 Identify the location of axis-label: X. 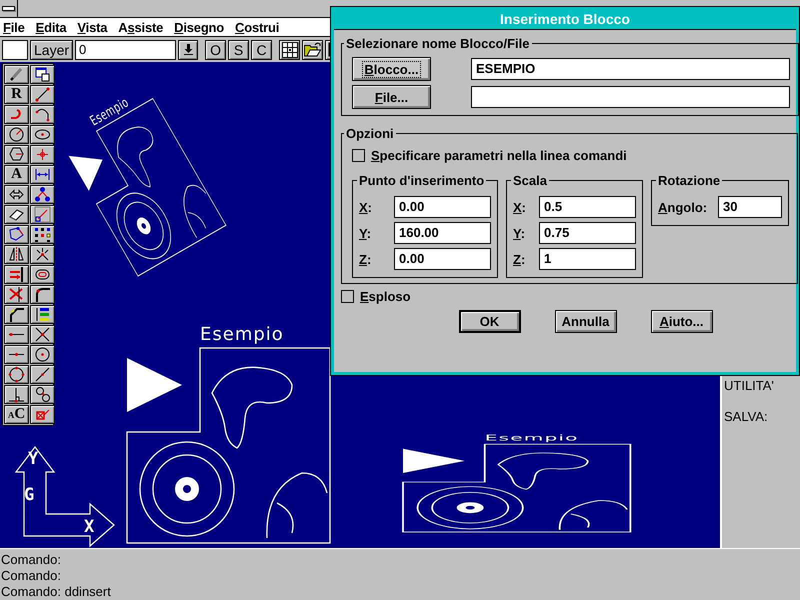
(89, 527).